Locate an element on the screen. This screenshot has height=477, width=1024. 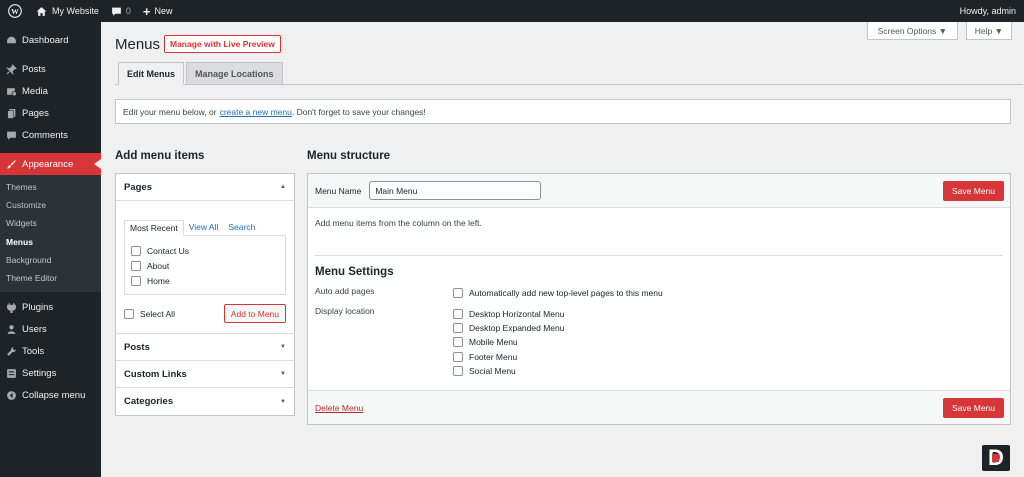
page-title: Menus is located at coordinates (138, 44).